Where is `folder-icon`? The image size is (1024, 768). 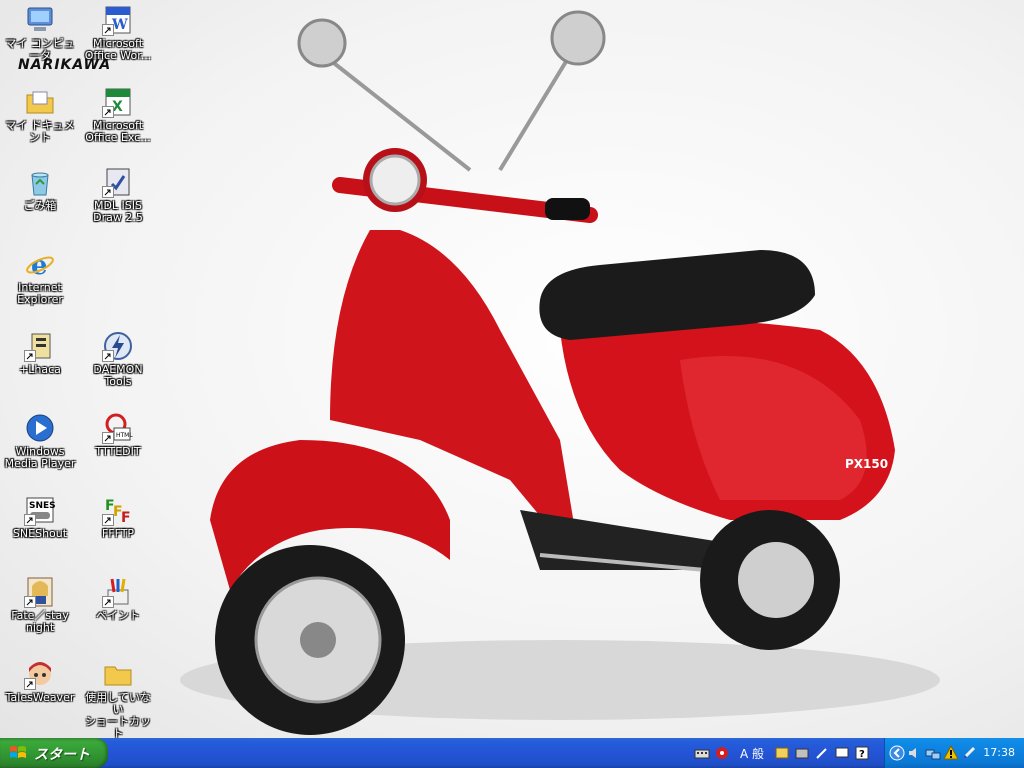 folder-icon is located at coordinates (118, 674).